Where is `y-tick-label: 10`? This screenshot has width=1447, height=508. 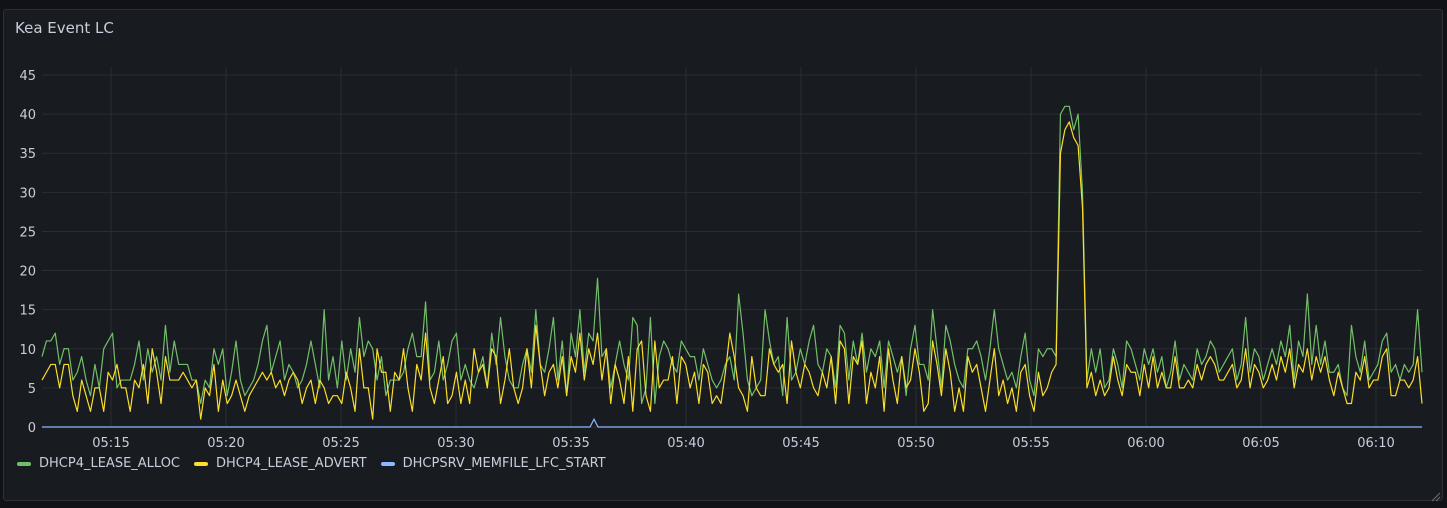 y-tick-label: 10 is located at coordinates (27, 350).